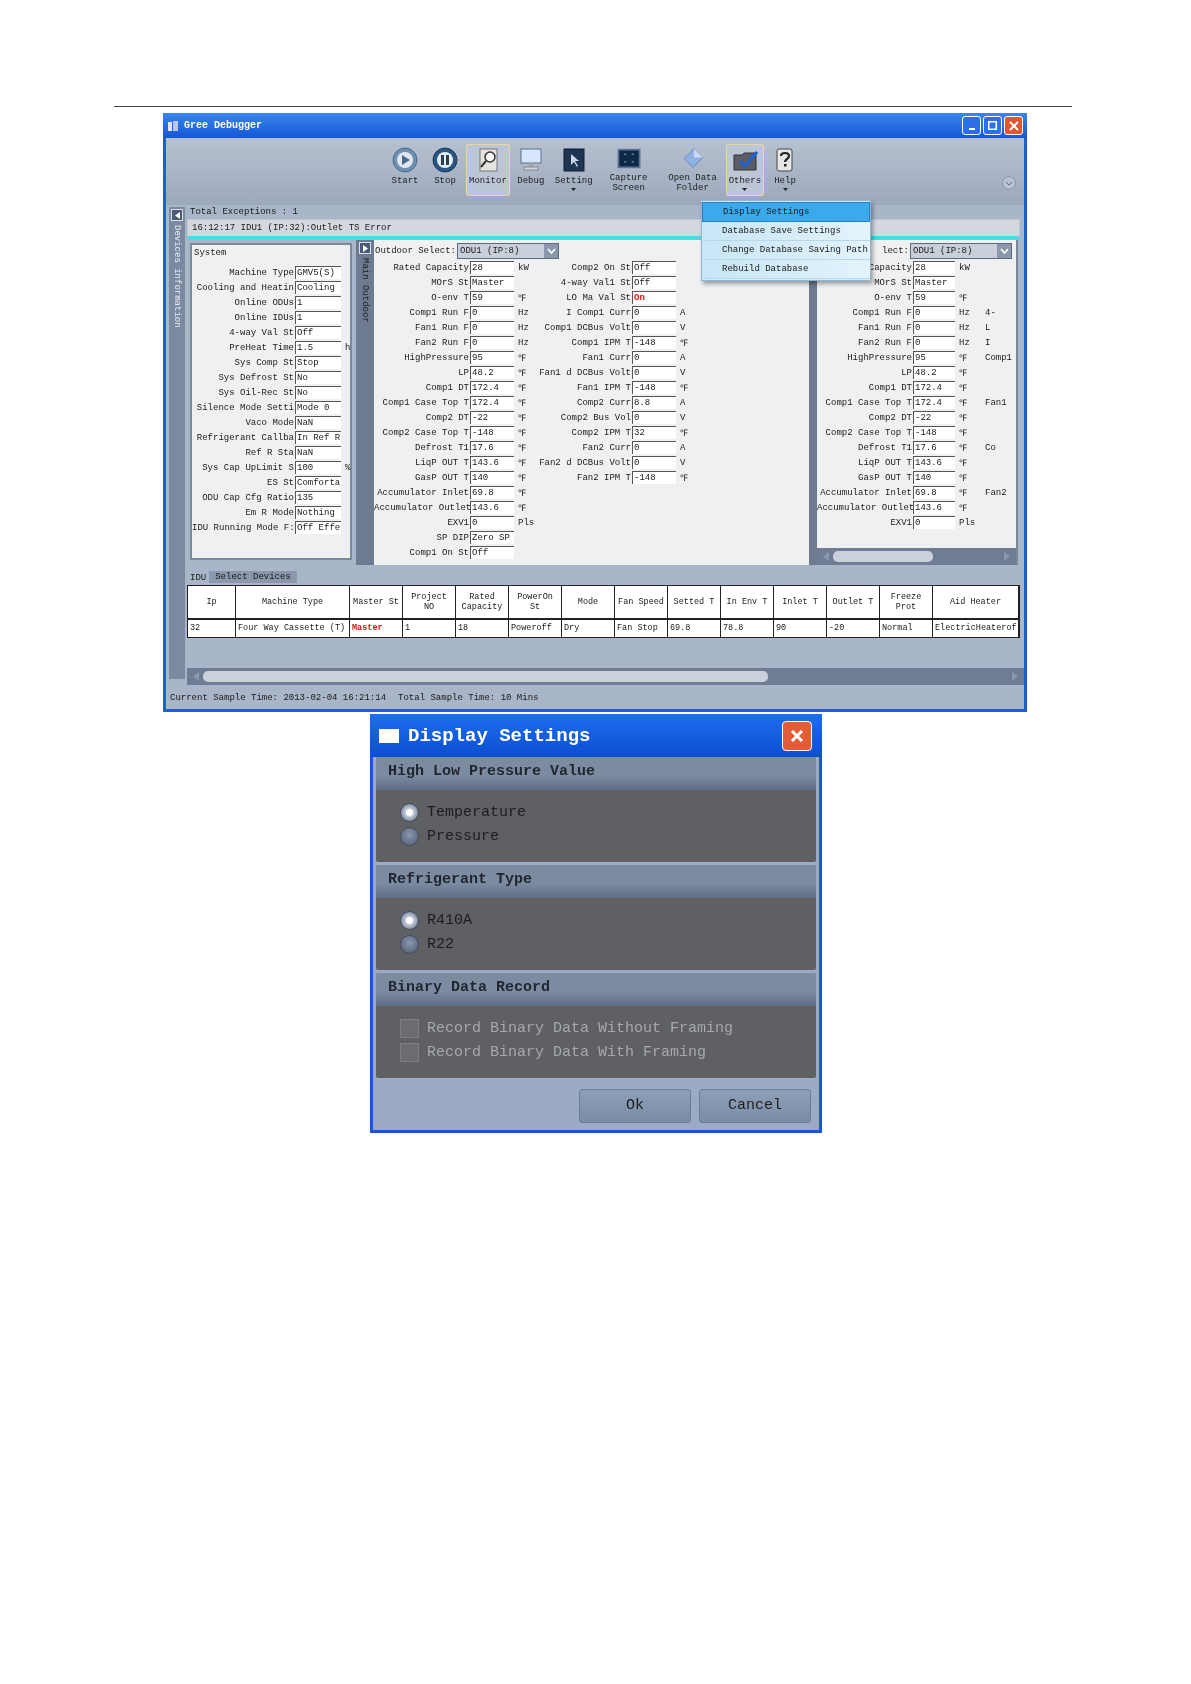 Image resolution: width=1191 pixels, height=1684 pixels. Describe the element at coordinates (269, 452) in the screenshot. I see `field-label: Ref R Sta` at that location.